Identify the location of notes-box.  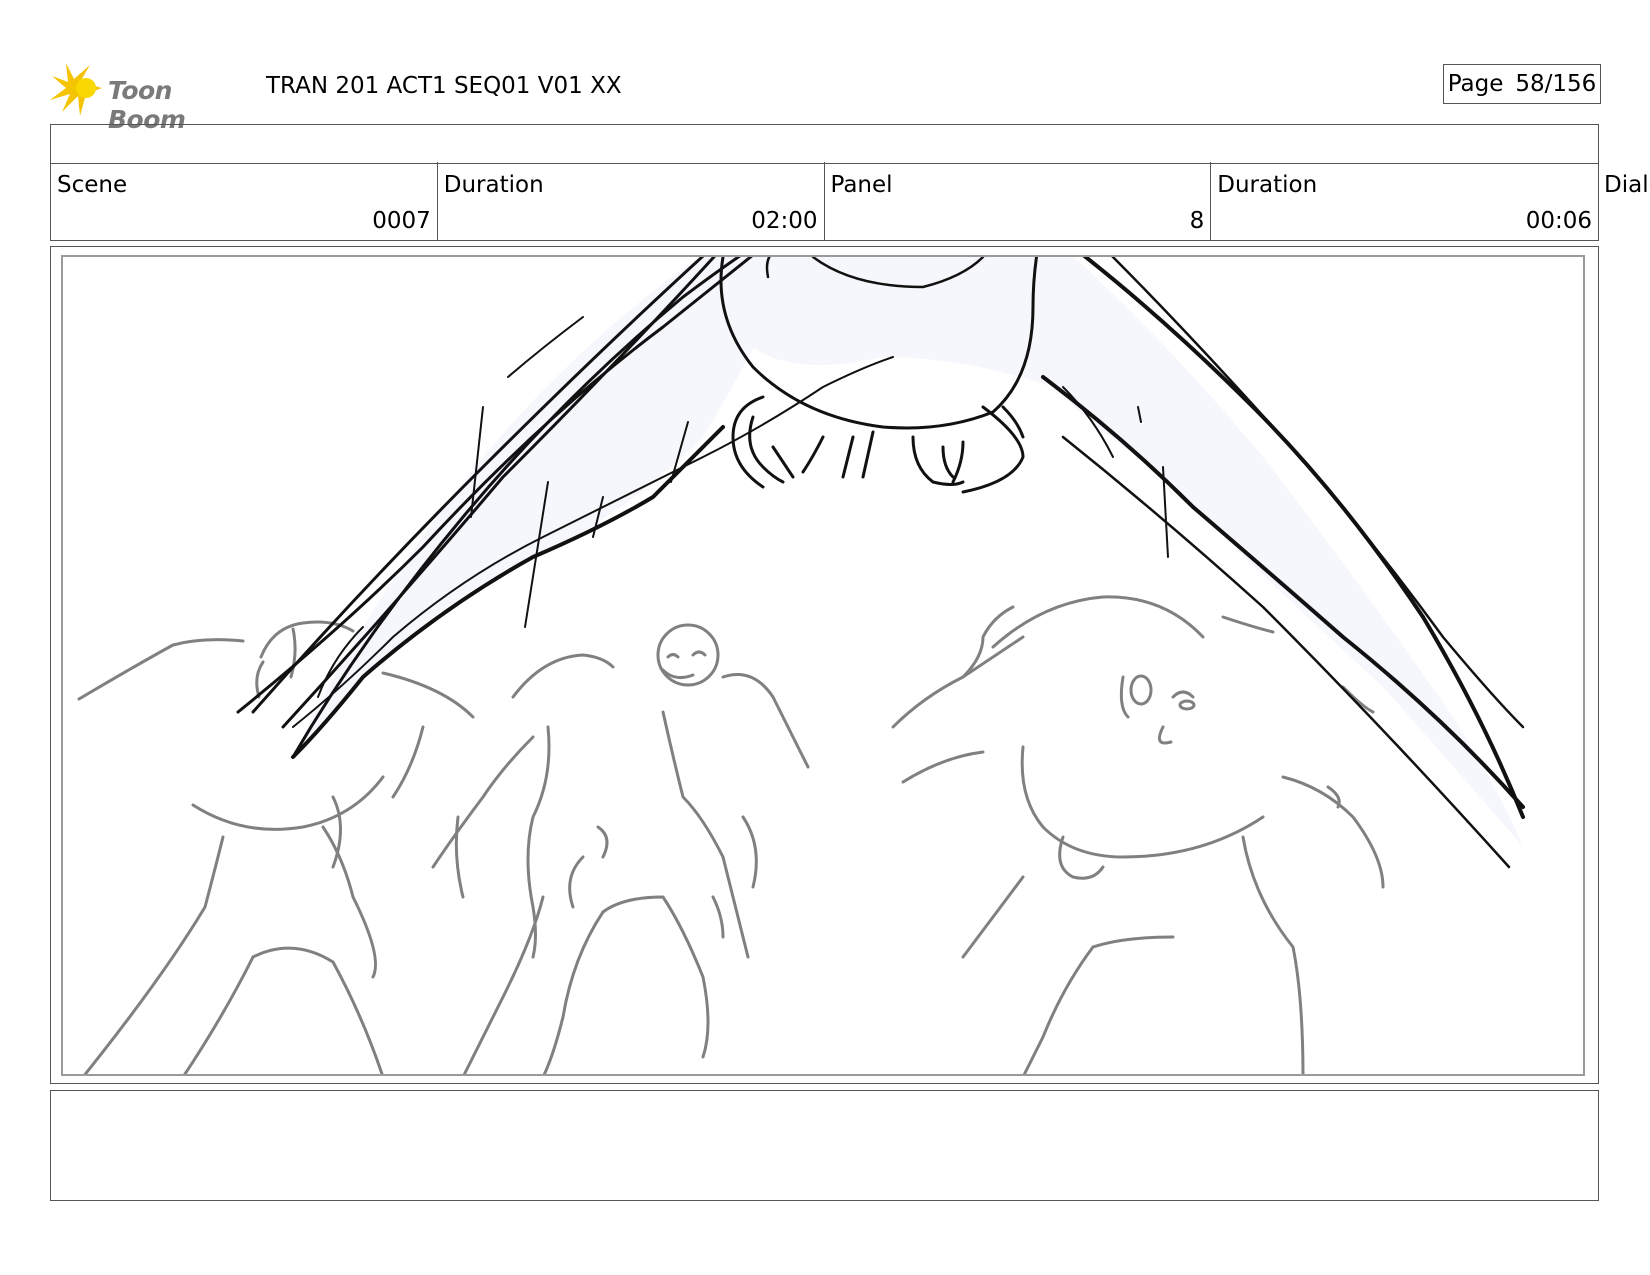
(824, 1145).